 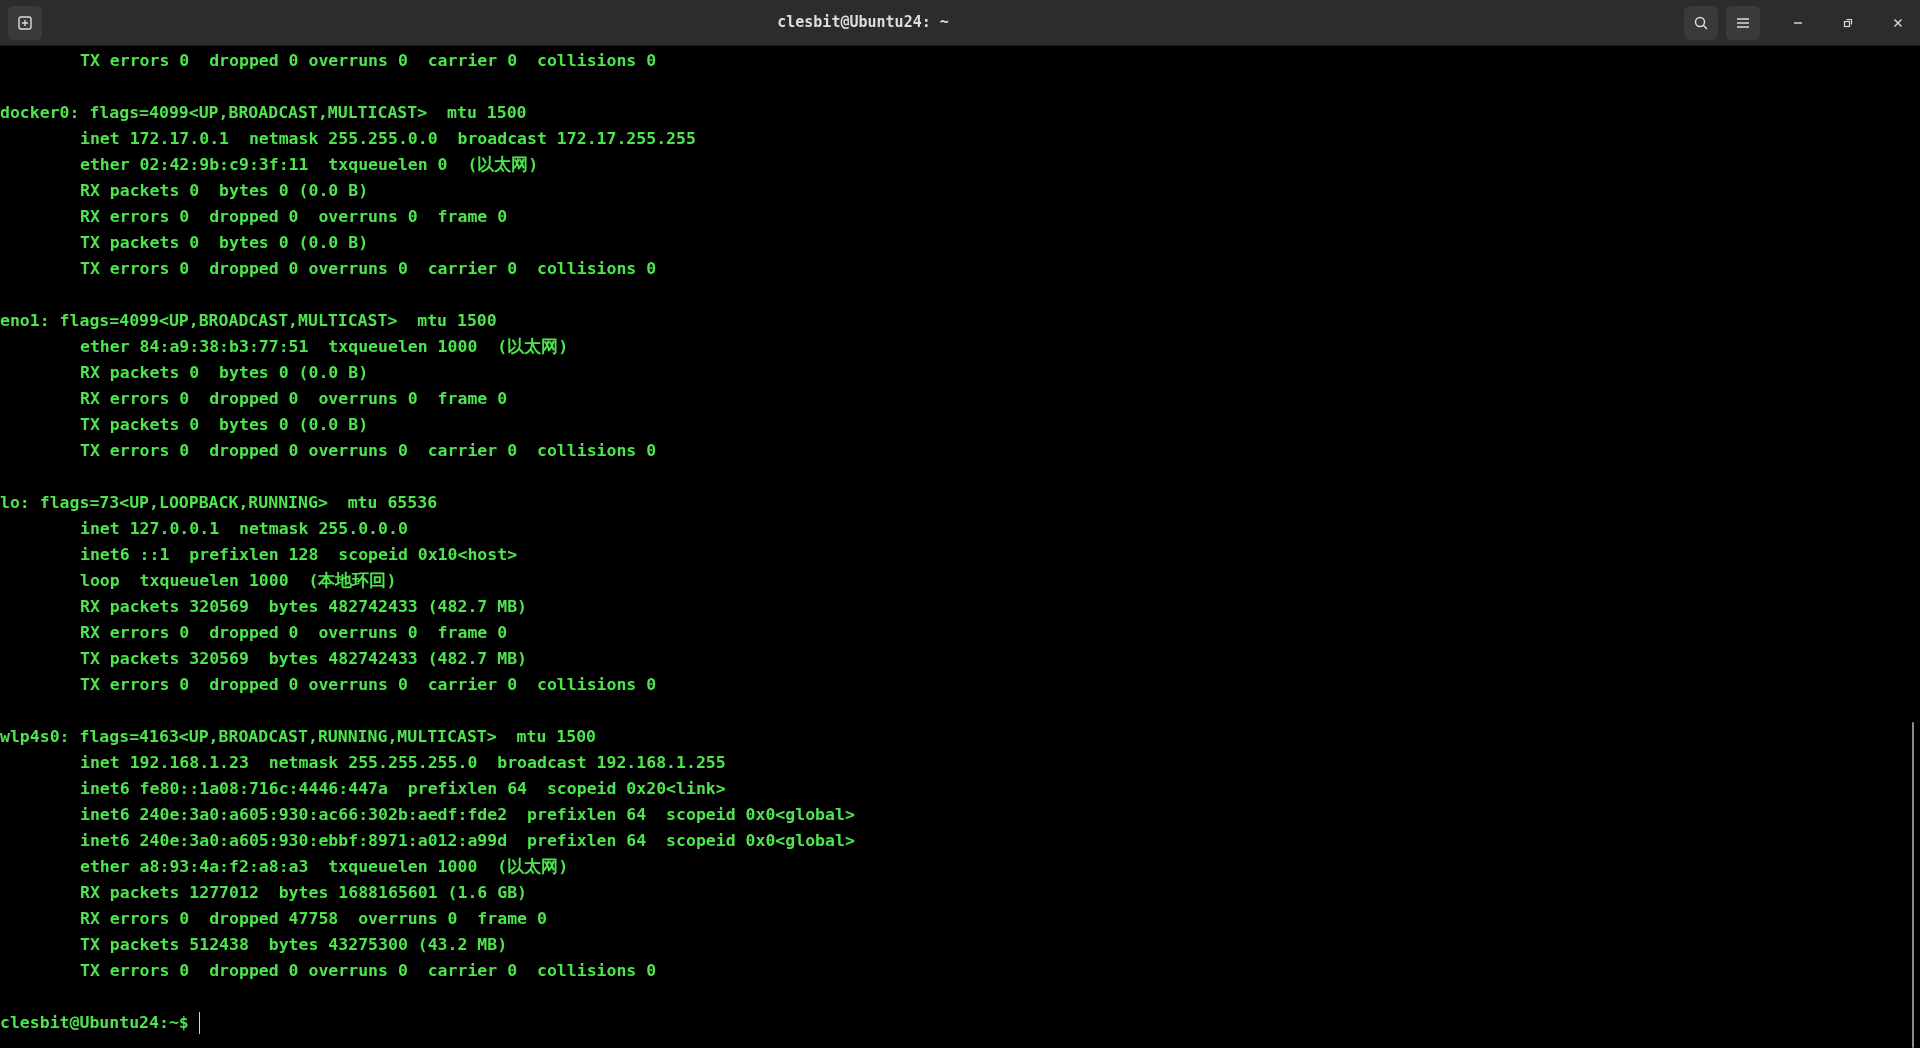 I want to click on search-icon, so click(x=1701, y=22).